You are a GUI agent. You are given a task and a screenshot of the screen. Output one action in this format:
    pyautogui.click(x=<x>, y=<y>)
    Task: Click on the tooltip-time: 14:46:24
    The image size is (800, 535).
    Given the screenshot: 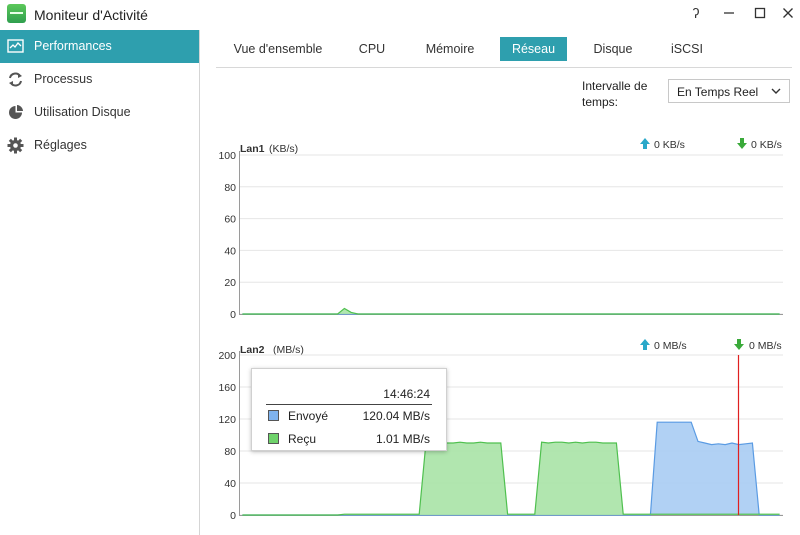 What is the action you would take?
    pyautogui.click(x=406, y=394)
    